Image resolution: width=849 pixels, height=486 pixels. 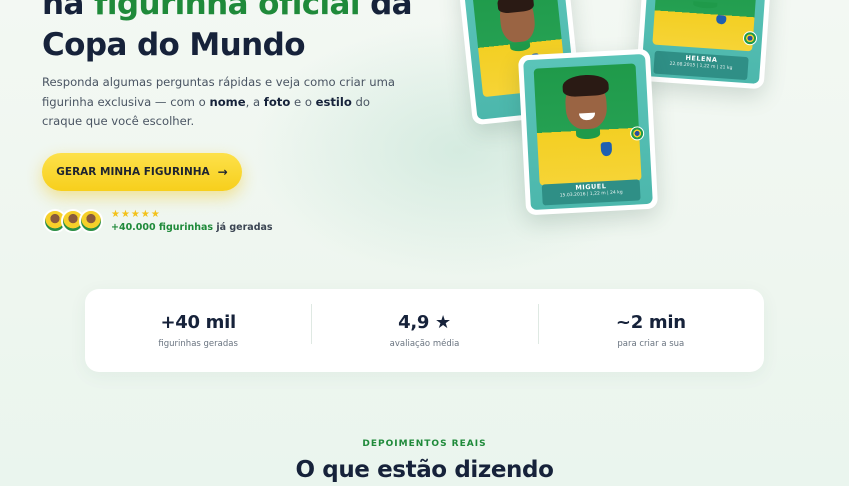 I want to click on description-bold-photo: foto, so click(x=277, y=101).